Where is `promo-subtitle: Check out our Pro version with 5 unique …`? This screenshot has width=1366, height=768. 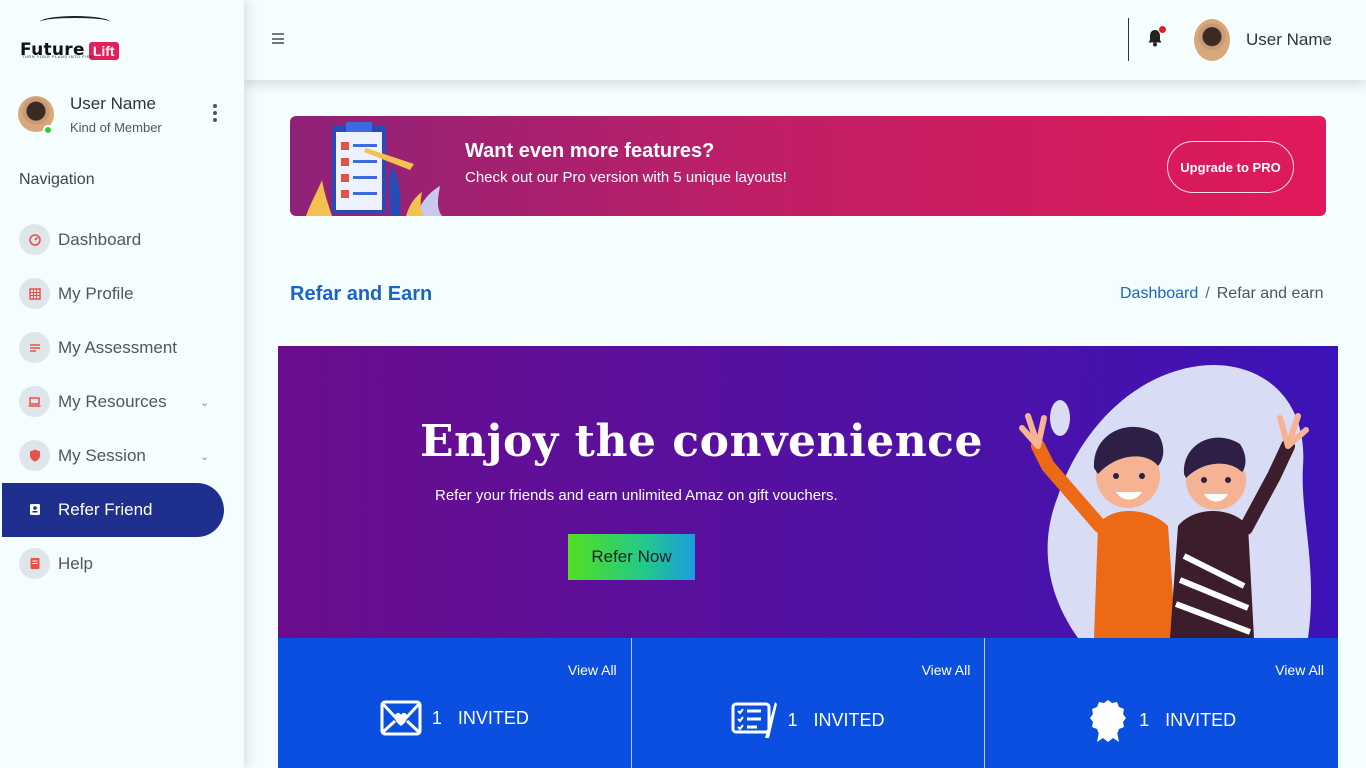
promo-subtitle: Check out our Pro version with 5 unique … is located at coordinates (626, 177).